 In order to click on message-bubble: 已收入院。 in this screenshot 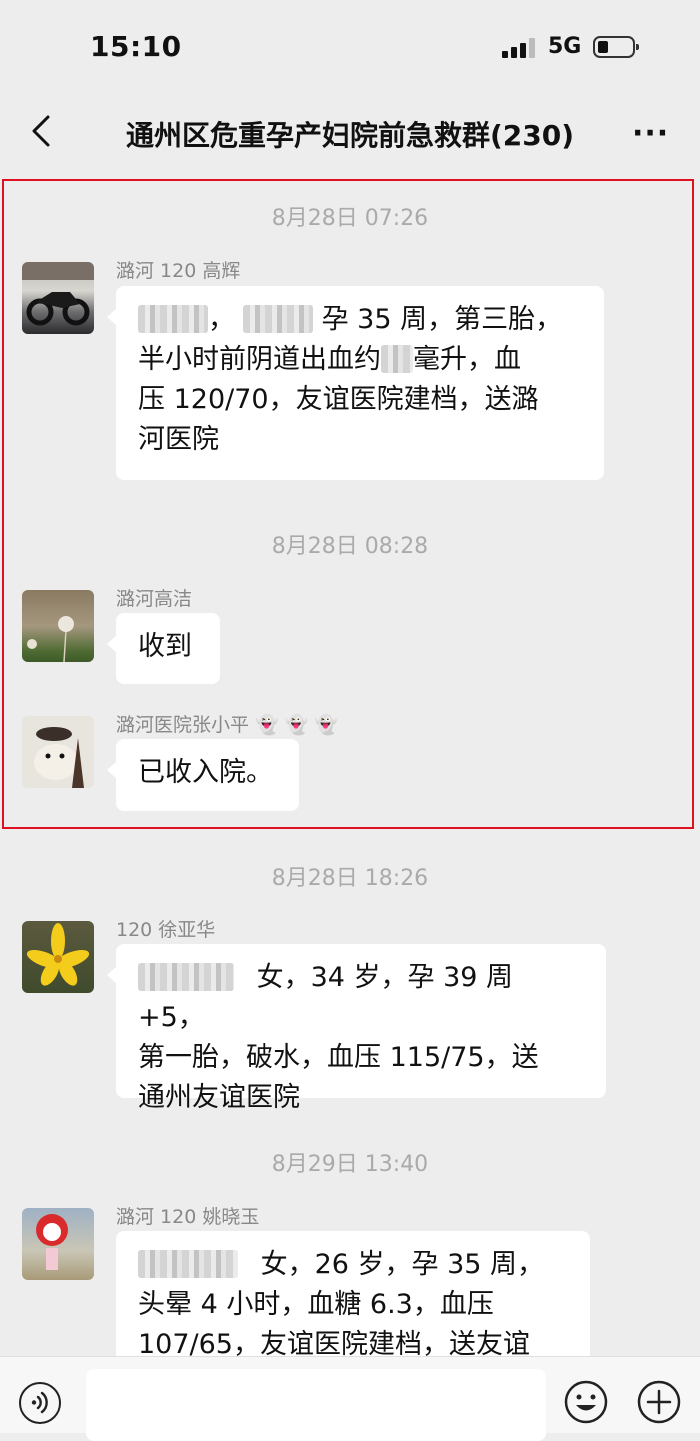, I will do `click(203, 775)`.